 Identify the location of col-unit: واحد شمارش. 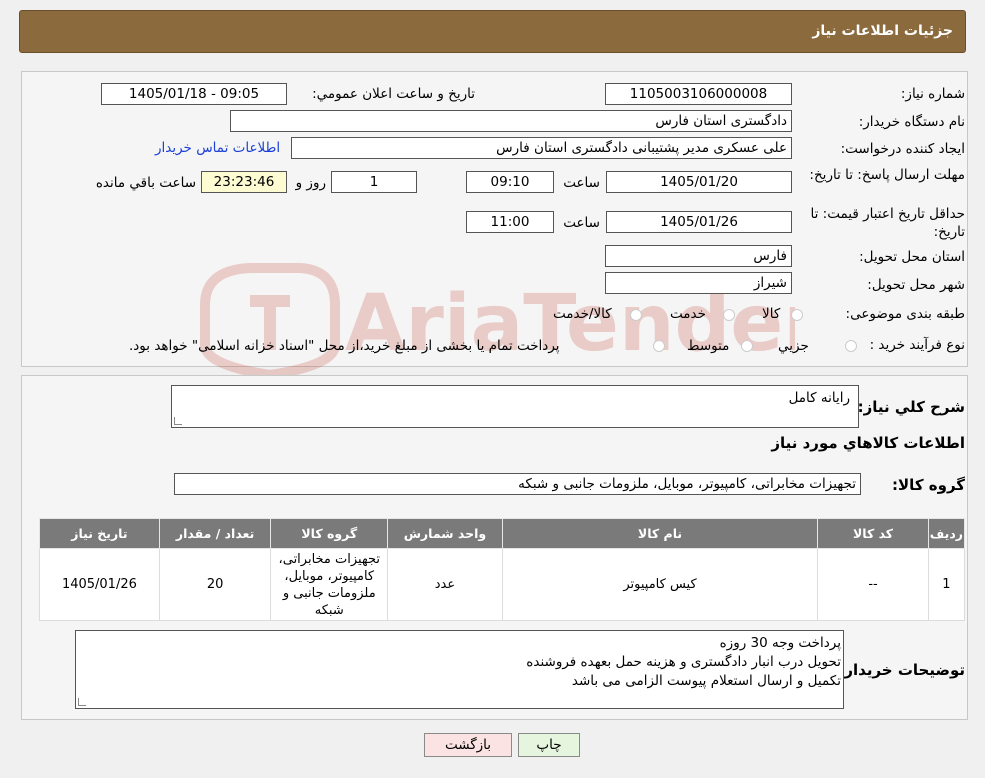
(445, 533).